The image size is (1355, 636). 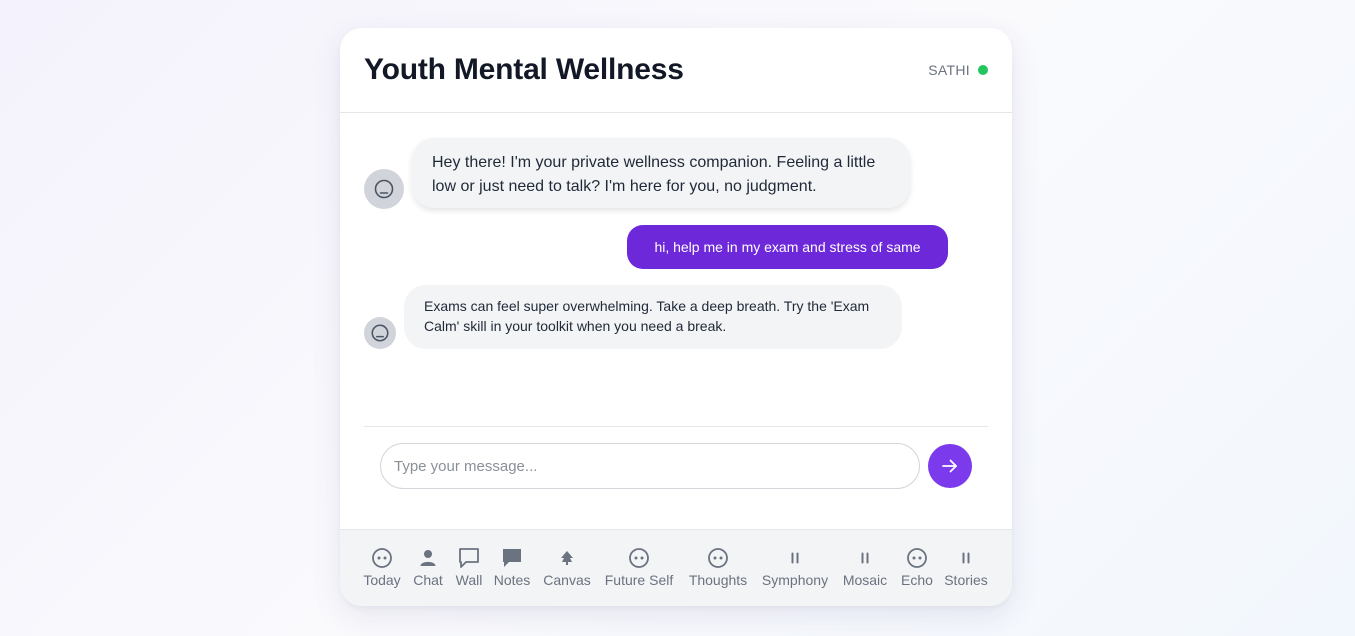 What do you see at coordinates (718, 580) in the screenshot?
I see `nav-label: Thoughts` at bounding box center [718, 580].